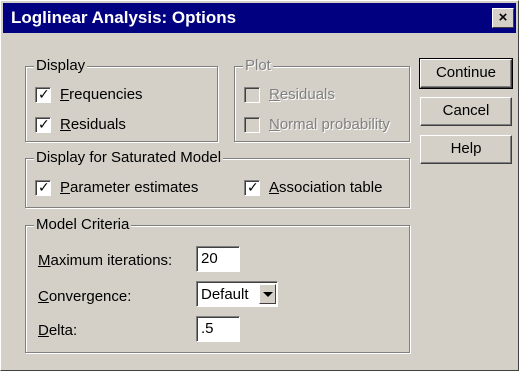 The image size is (519, 371). What do you see at coordinates (93, 124) in the screenshot?
I see `residuals-label: Residuals` at bounding box center [93, 124].